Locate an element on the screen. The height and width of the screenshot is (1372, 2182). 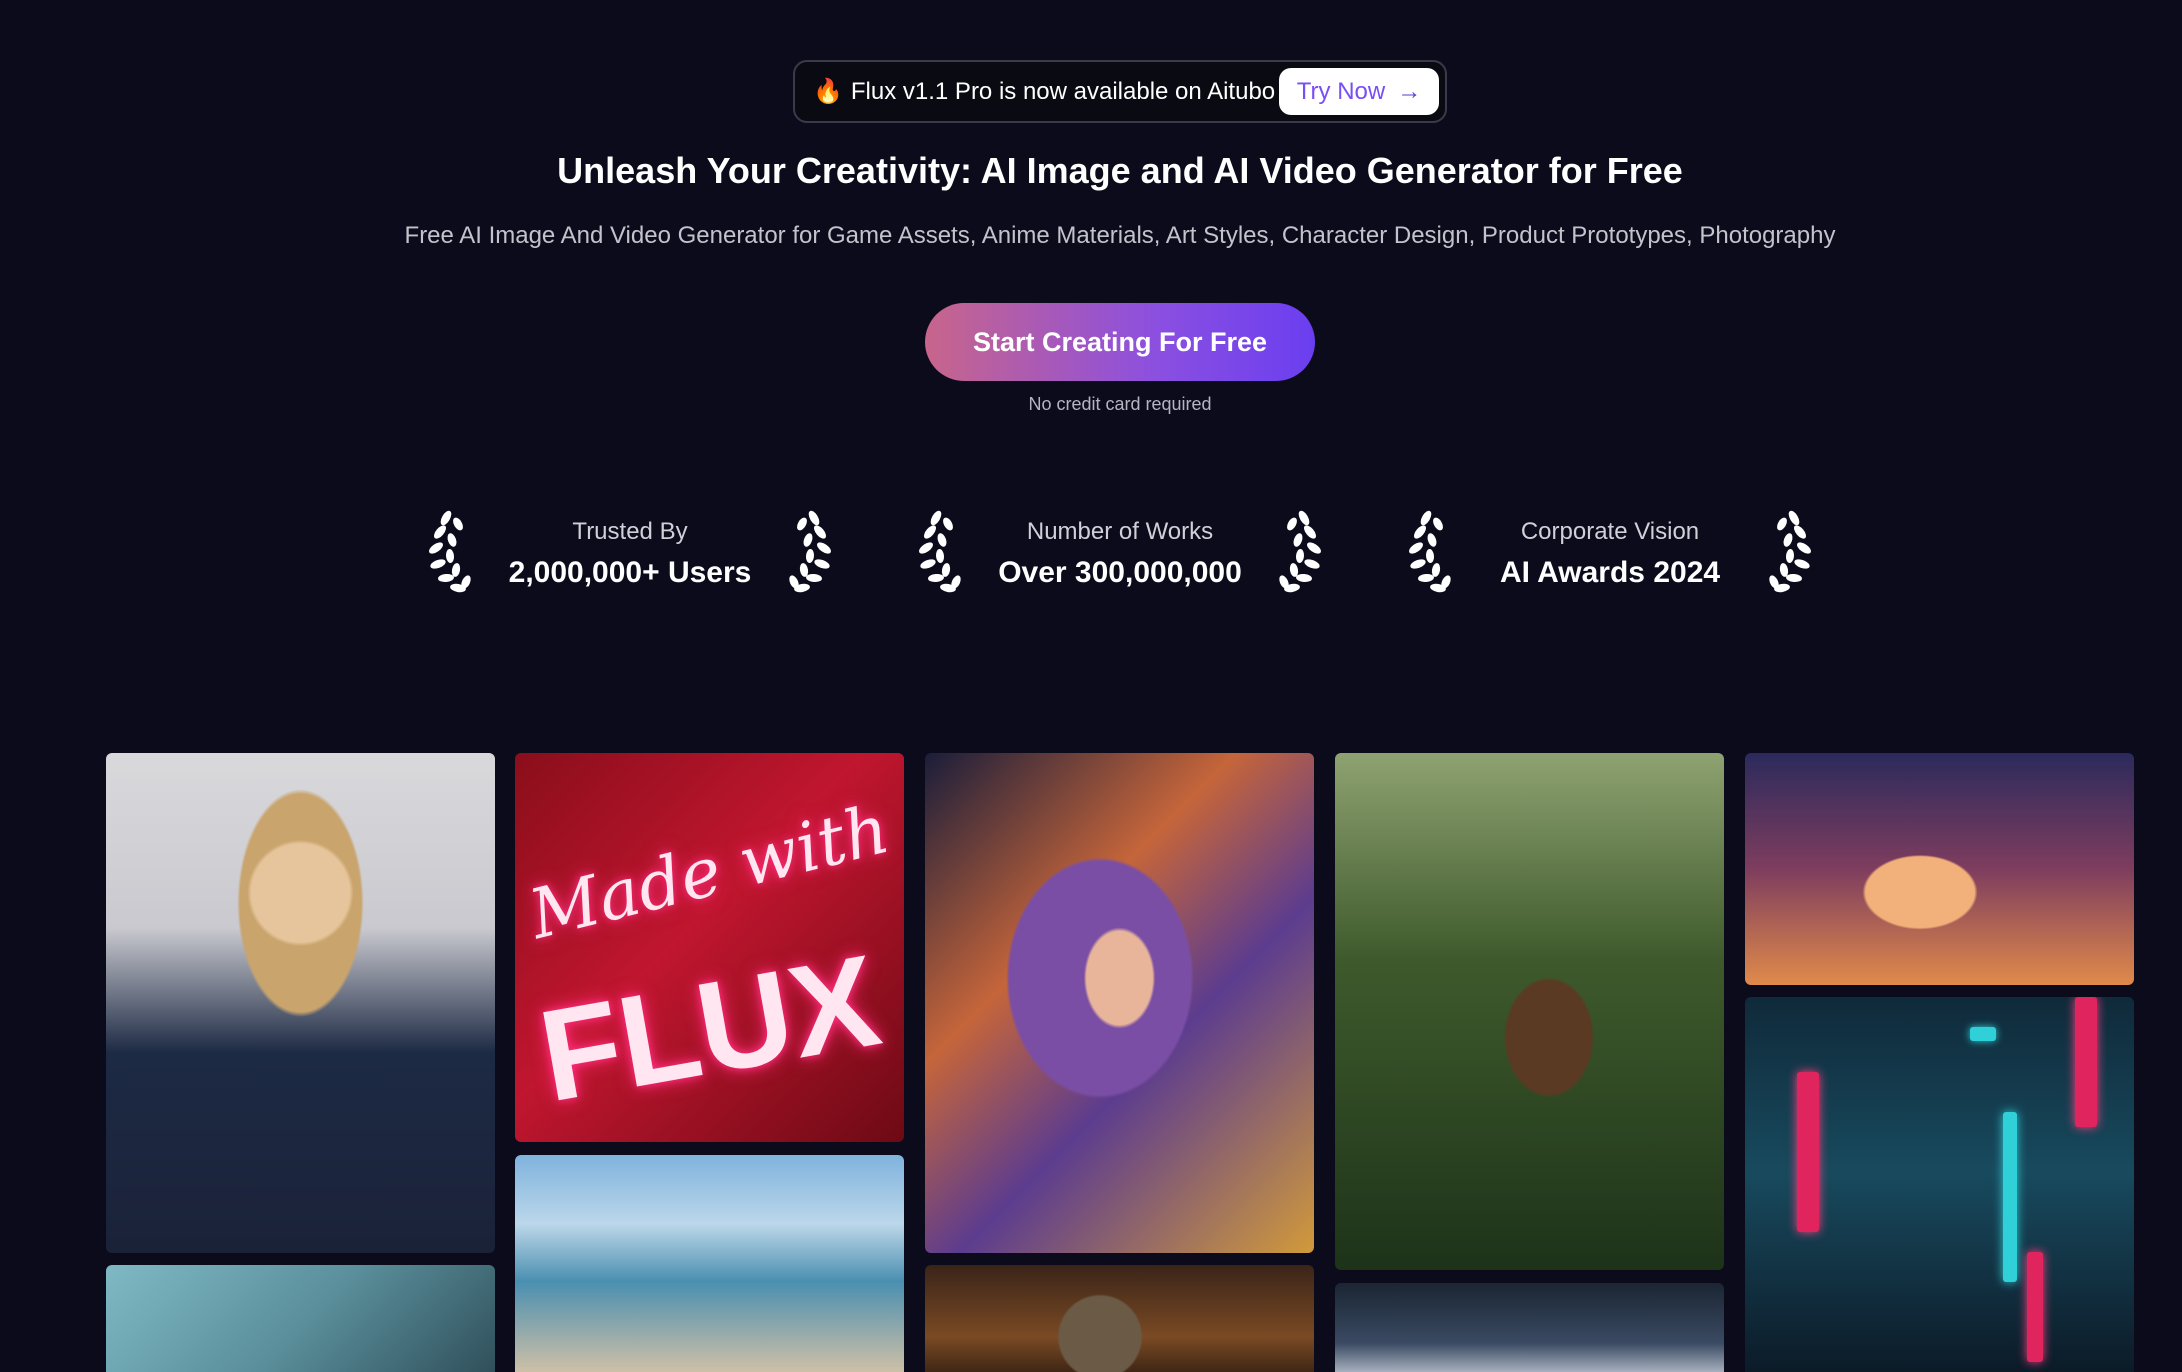
try-now-button: Try Now → is located at coordinates (1359, 91).